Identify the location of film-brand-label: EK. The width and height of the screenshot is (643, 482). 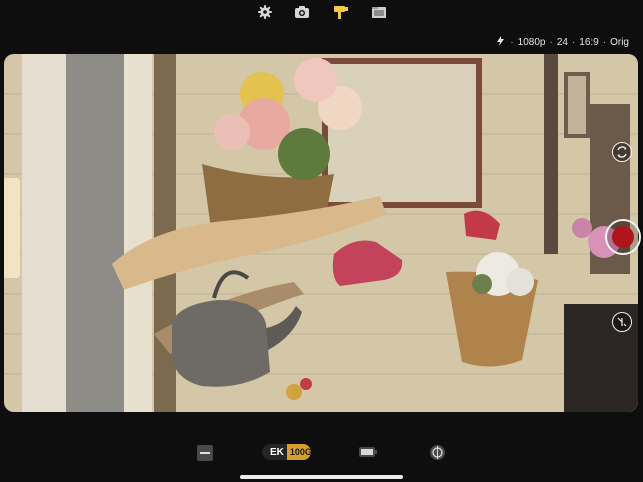
(277, 452).